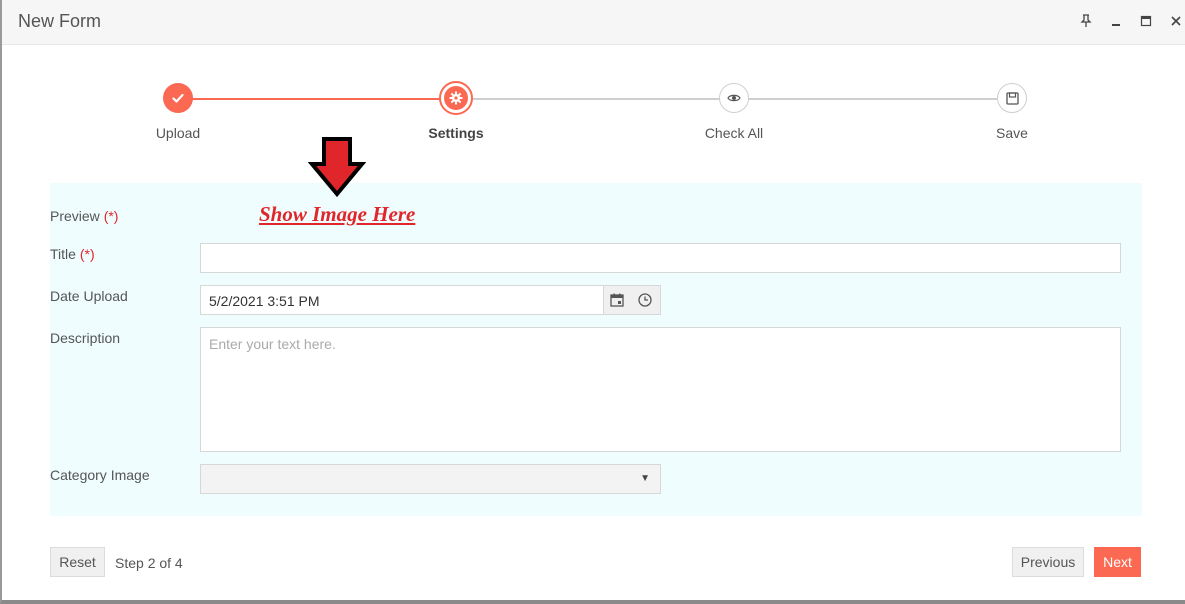 Image resolution: width=1185 pixels, height=604 pixels. I want to click on step-counter: Step 2 of 4, so click(149, 563).